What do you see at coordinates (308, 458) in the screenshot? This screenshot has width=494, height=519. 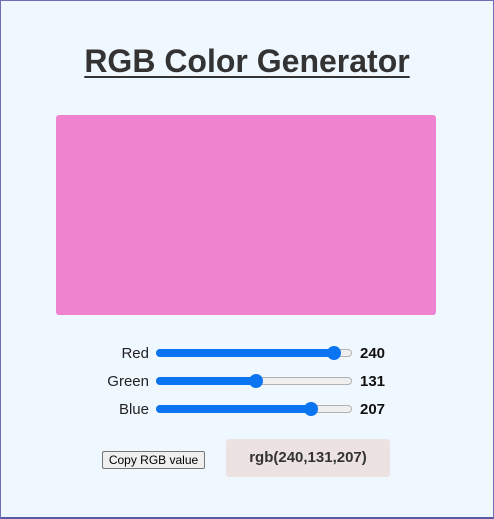 I see `rgb-value-display: rgb(240,131,207)` at bounding box center [308, 458].